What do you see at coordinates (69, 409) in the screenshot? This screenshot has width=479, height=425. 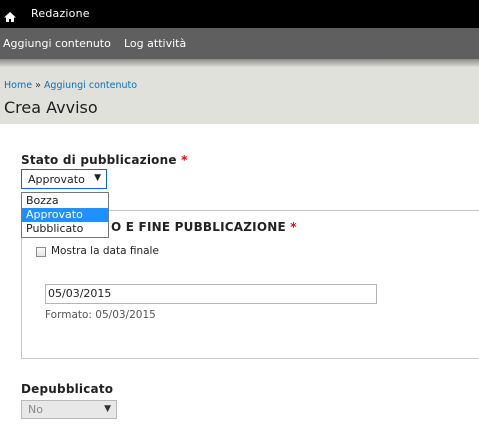 I see `unpublished-select: No ▼` at bounding box center [69, 409].